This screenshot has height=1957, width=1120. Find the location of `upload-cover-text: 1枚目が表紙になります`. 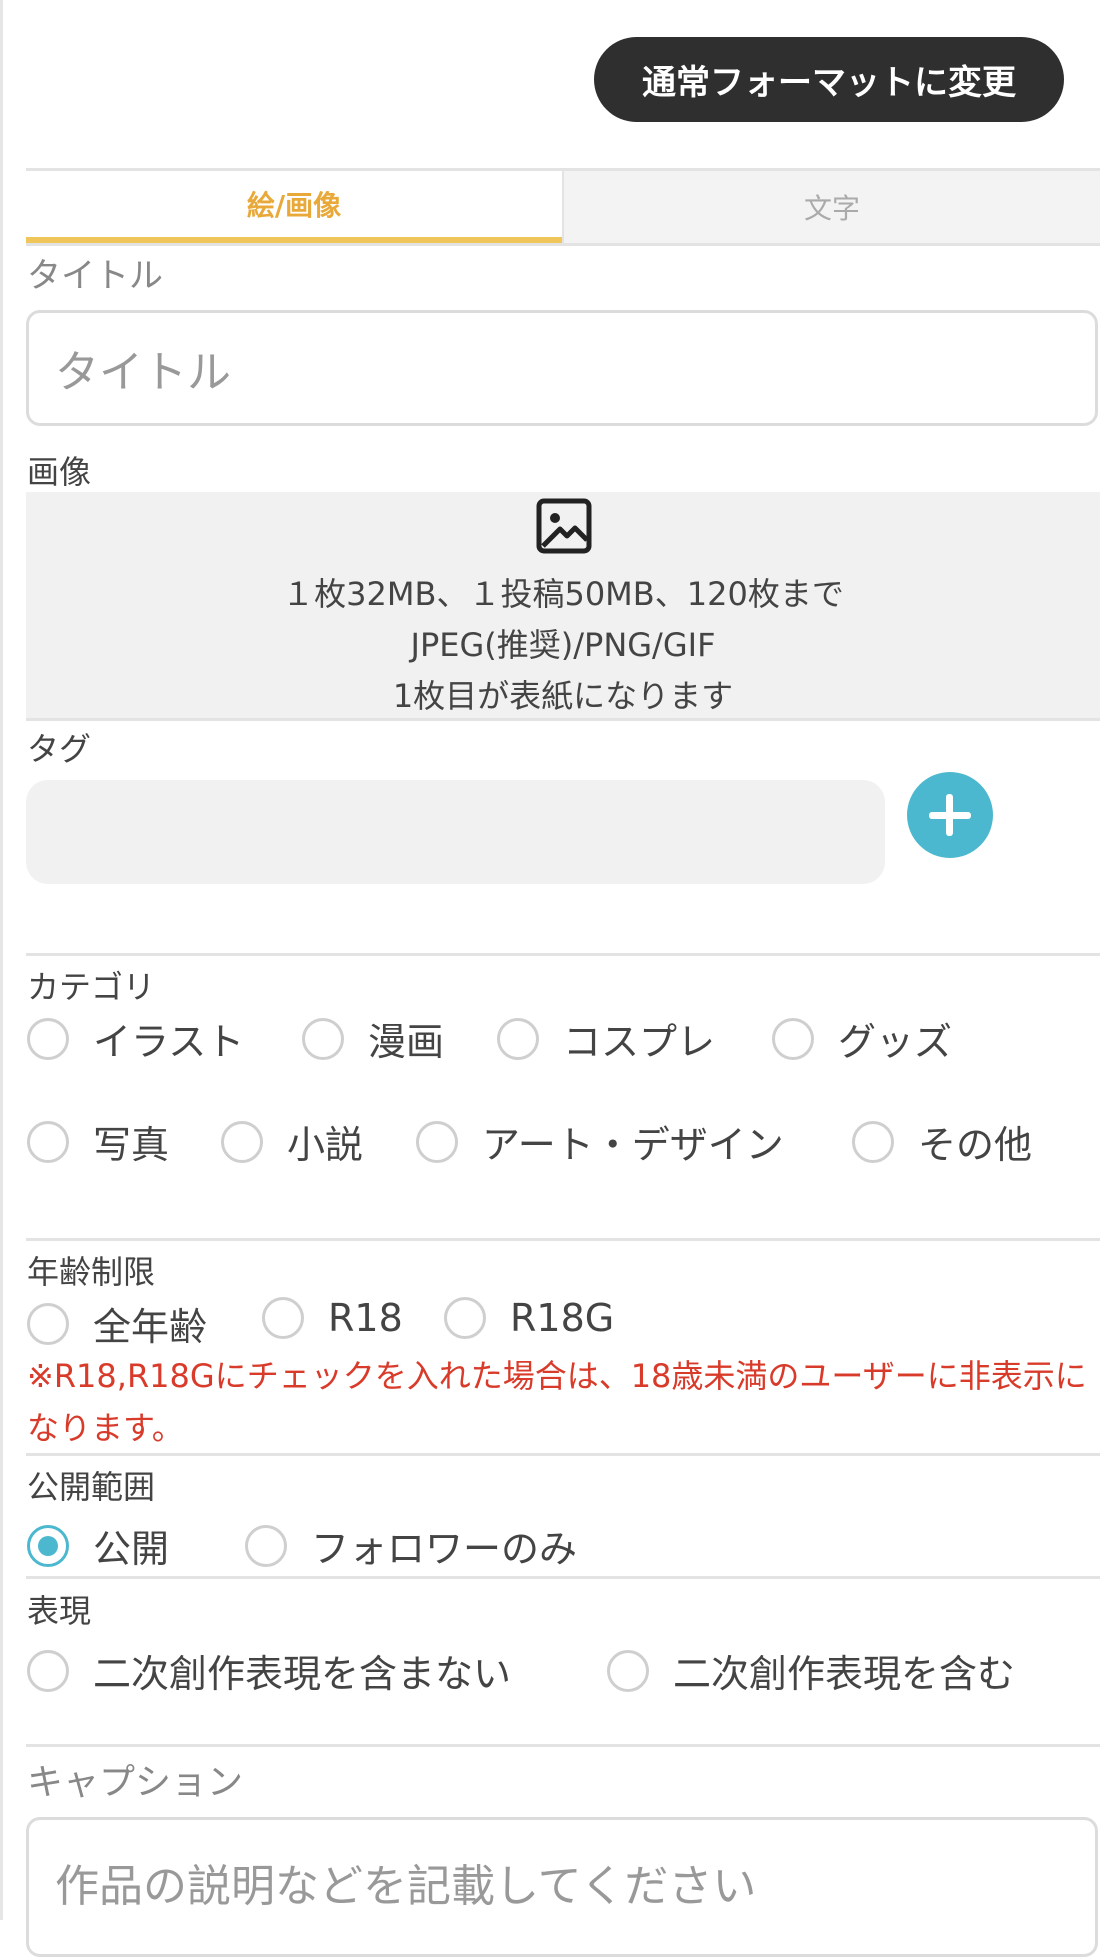

upload-cover-text: 1枚目が表紙になります is located at coordinates (563, 696).